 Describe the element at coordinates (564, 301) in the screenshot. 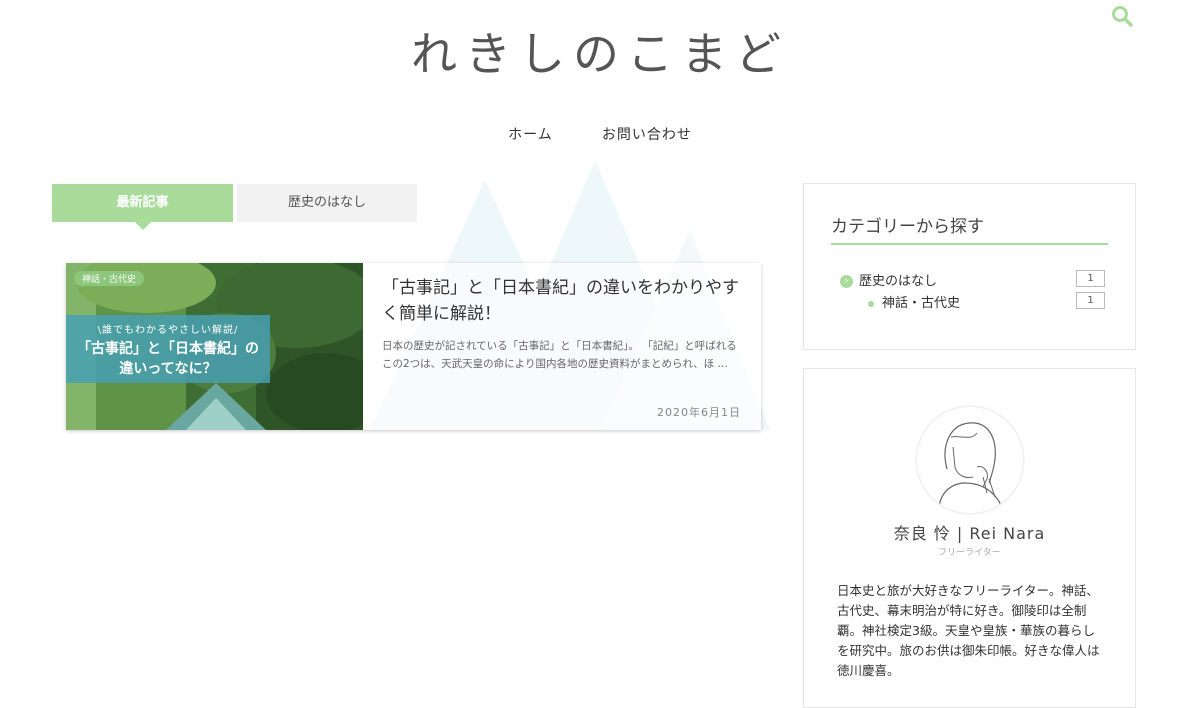

I see `article-title: 「古事記」と「日本書紀」の違いをわかりやすく簡単に解説！` at that location.